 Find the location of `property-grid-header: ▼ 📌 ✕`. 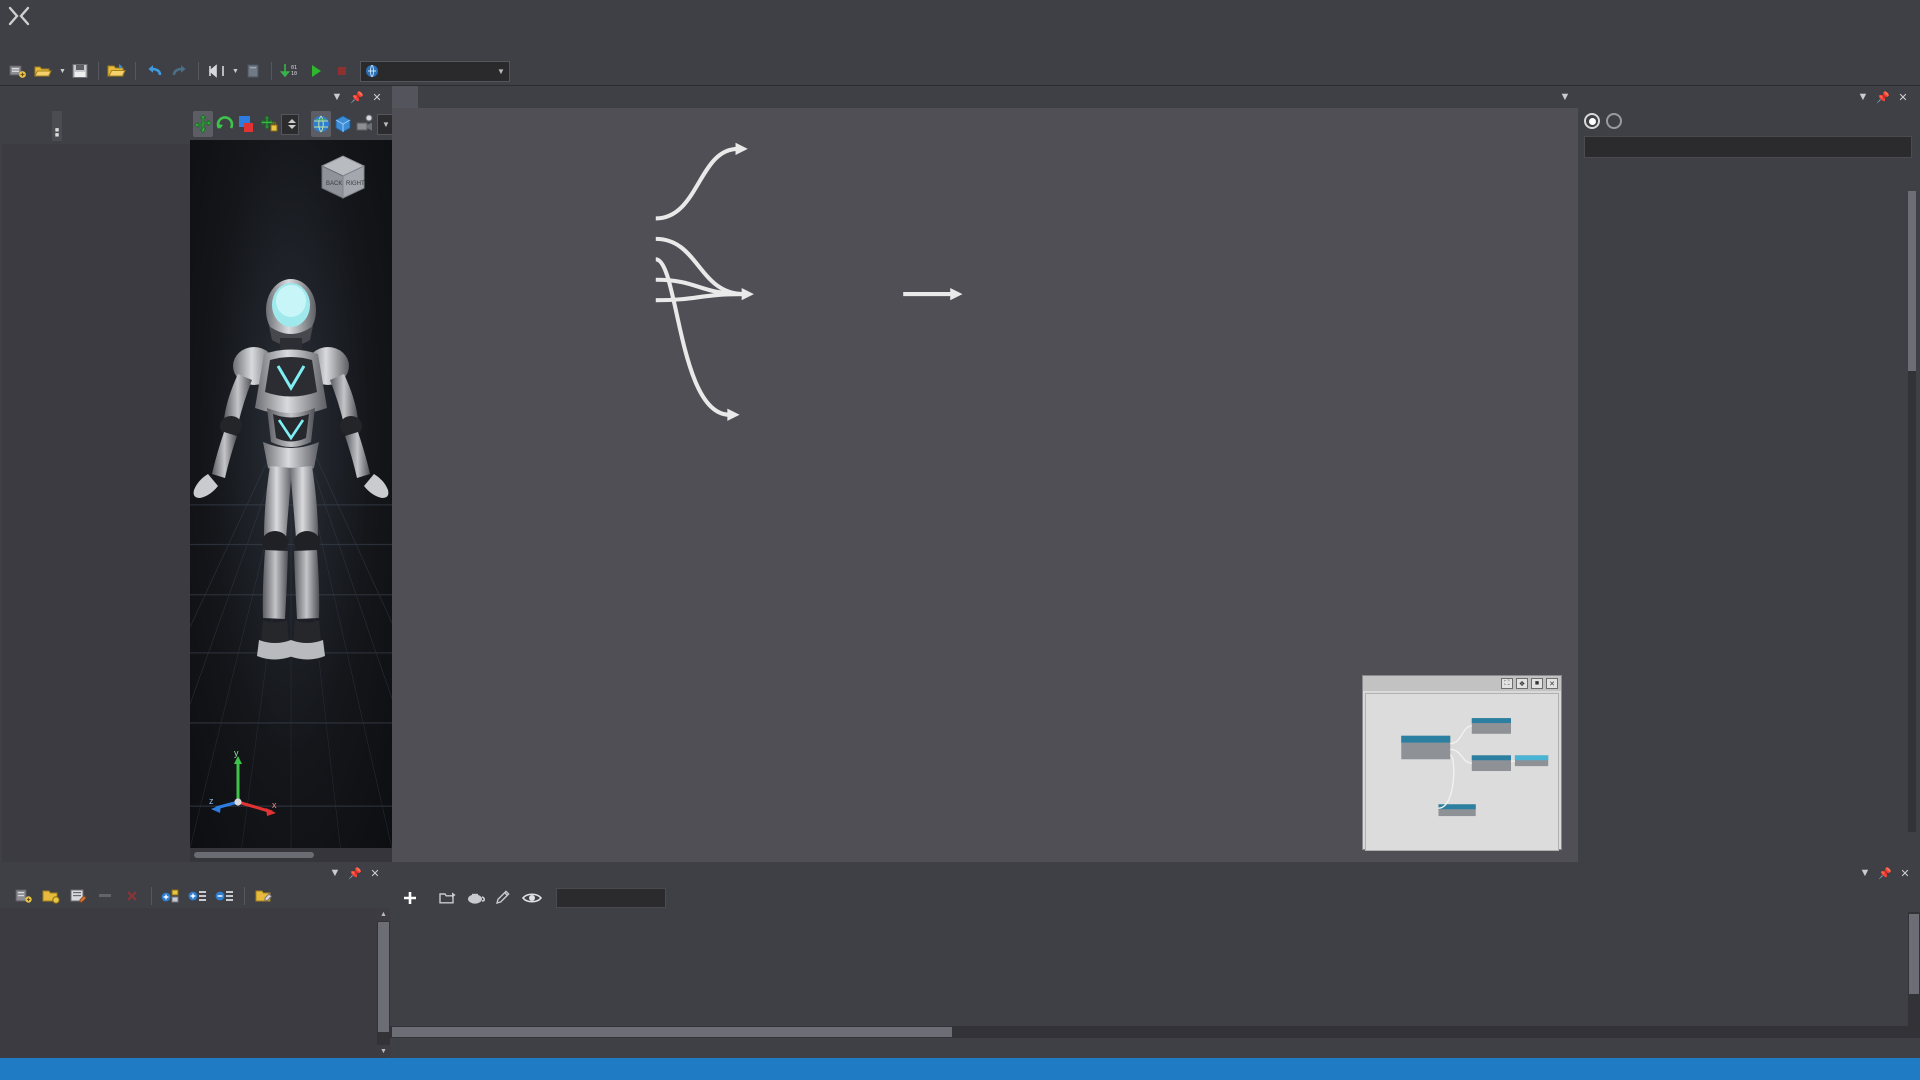

property-grid-header: ▼ 📌 ✕ is located at coordinates (1748, 97).